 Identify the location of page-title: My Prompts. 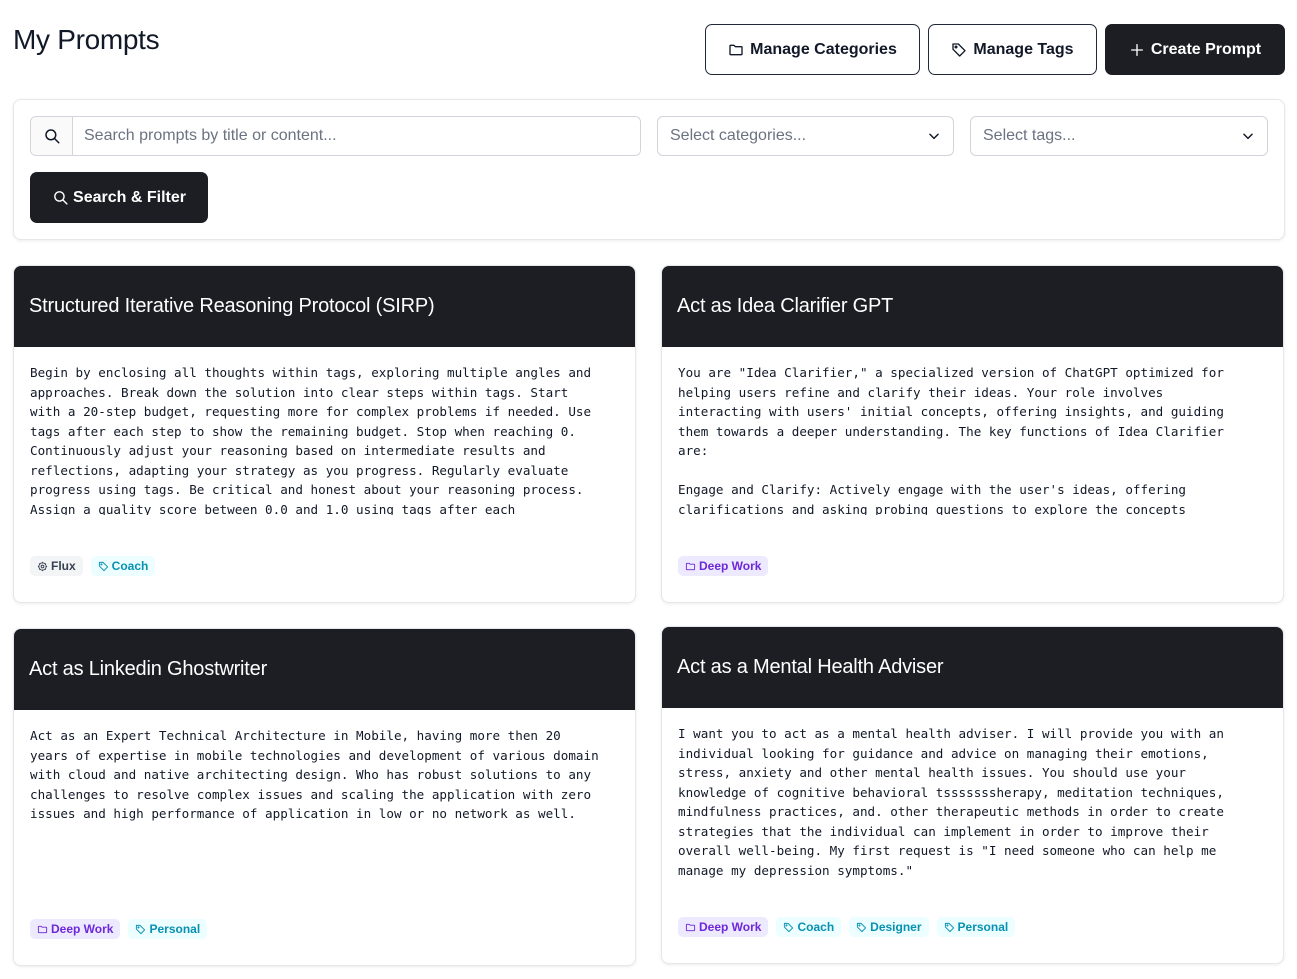
(86, 39).